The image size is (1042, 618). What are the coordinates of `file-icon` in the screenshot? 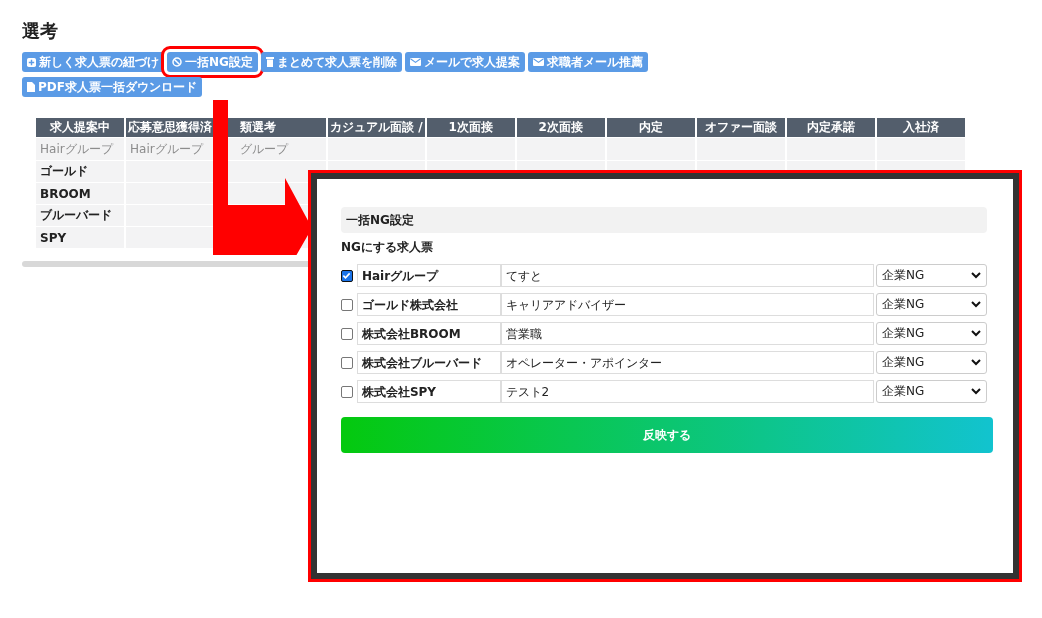 It's located at (31, 87).